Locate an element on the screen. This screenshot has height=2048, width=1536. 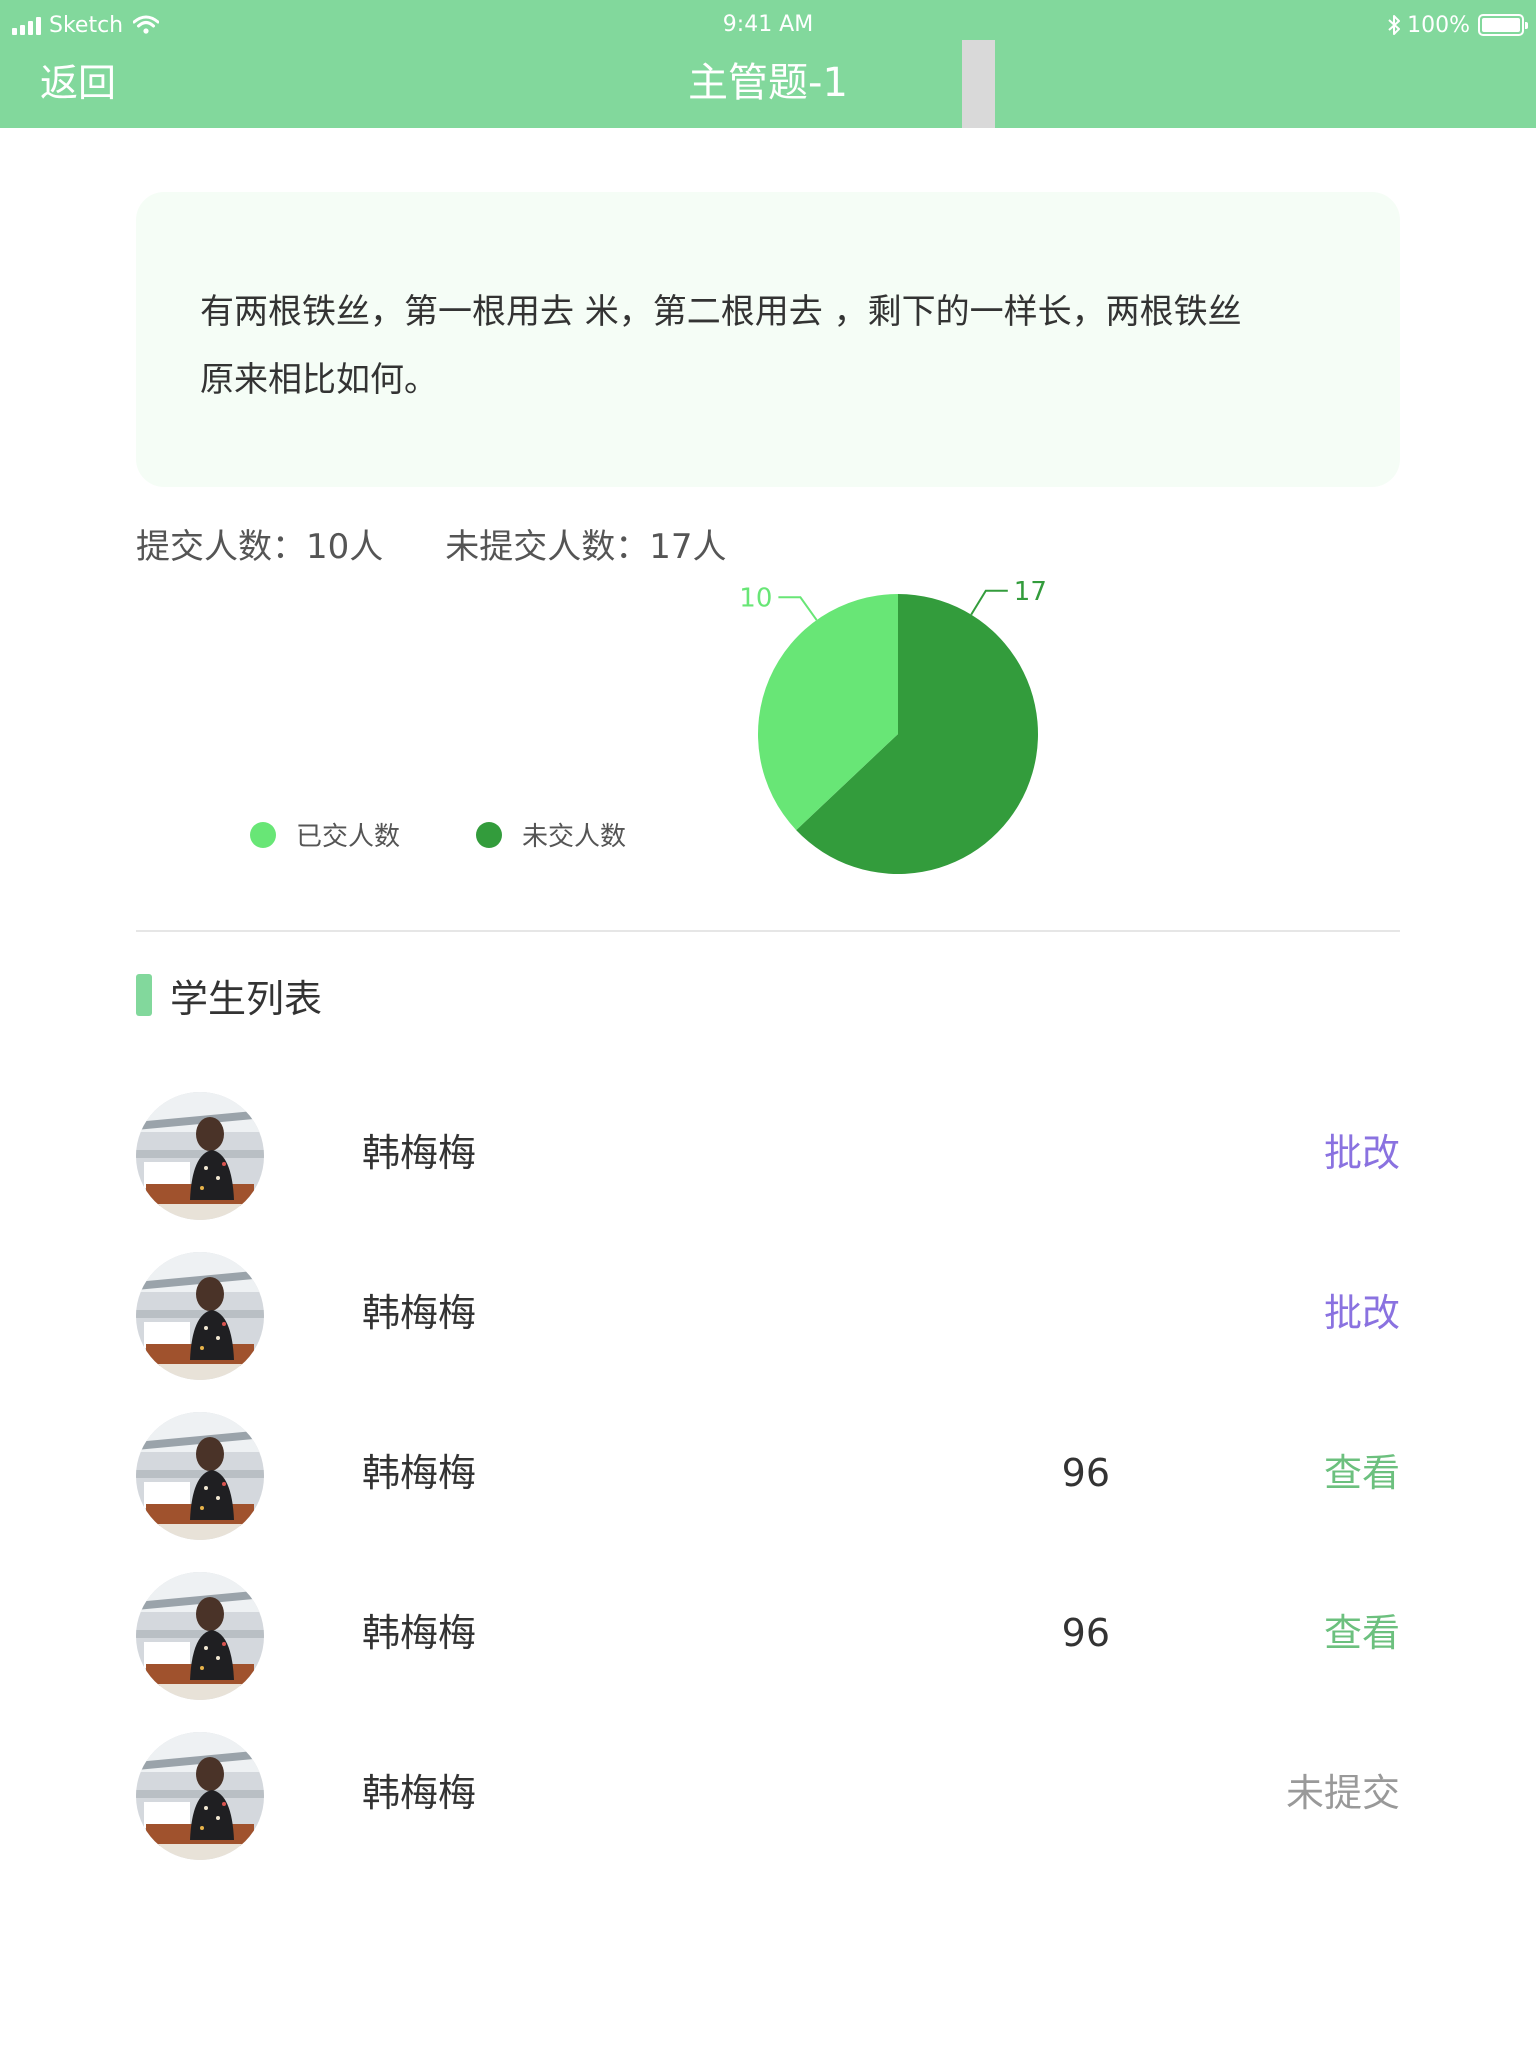
legend-dot-submitted is located at coordinates (263, 834).